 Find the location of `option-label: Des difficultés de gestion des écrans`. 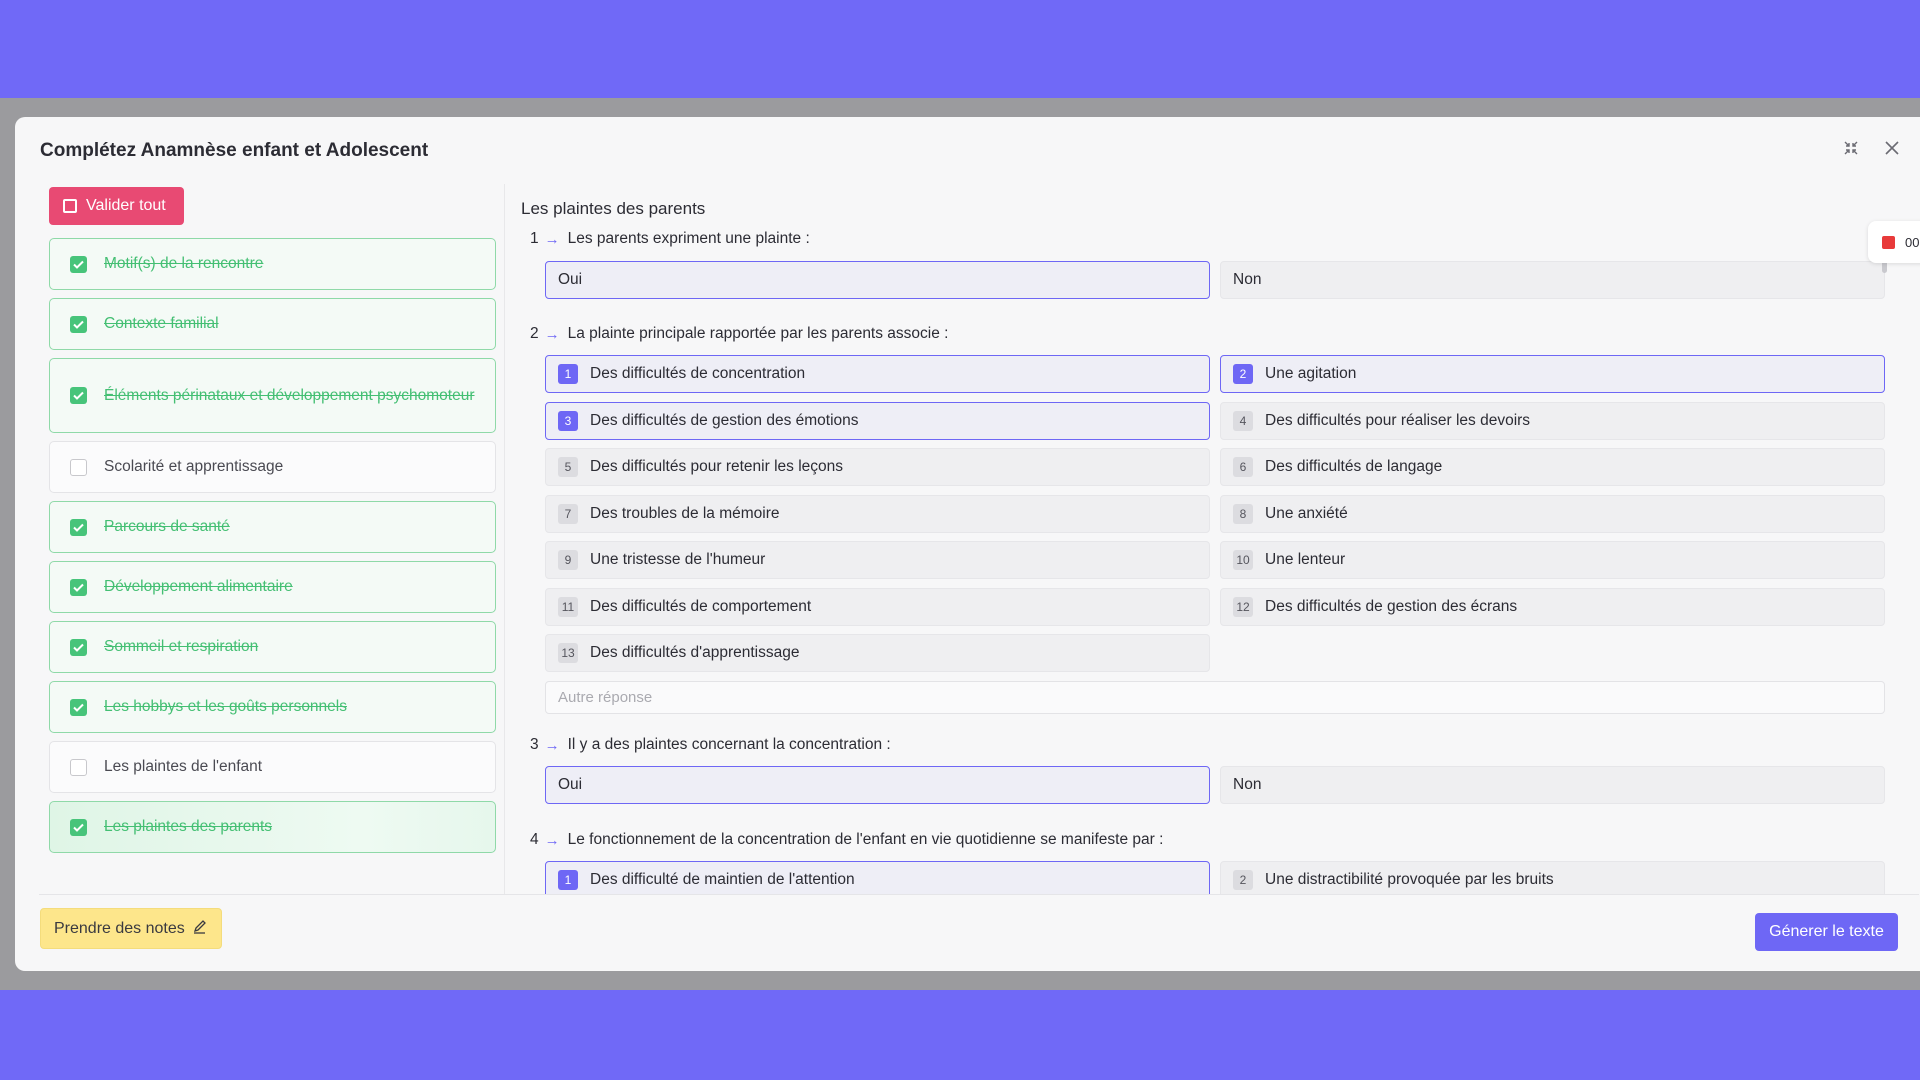

option-label: Des difficultés de gestion des écrans is located at coordinates (1391, 606).